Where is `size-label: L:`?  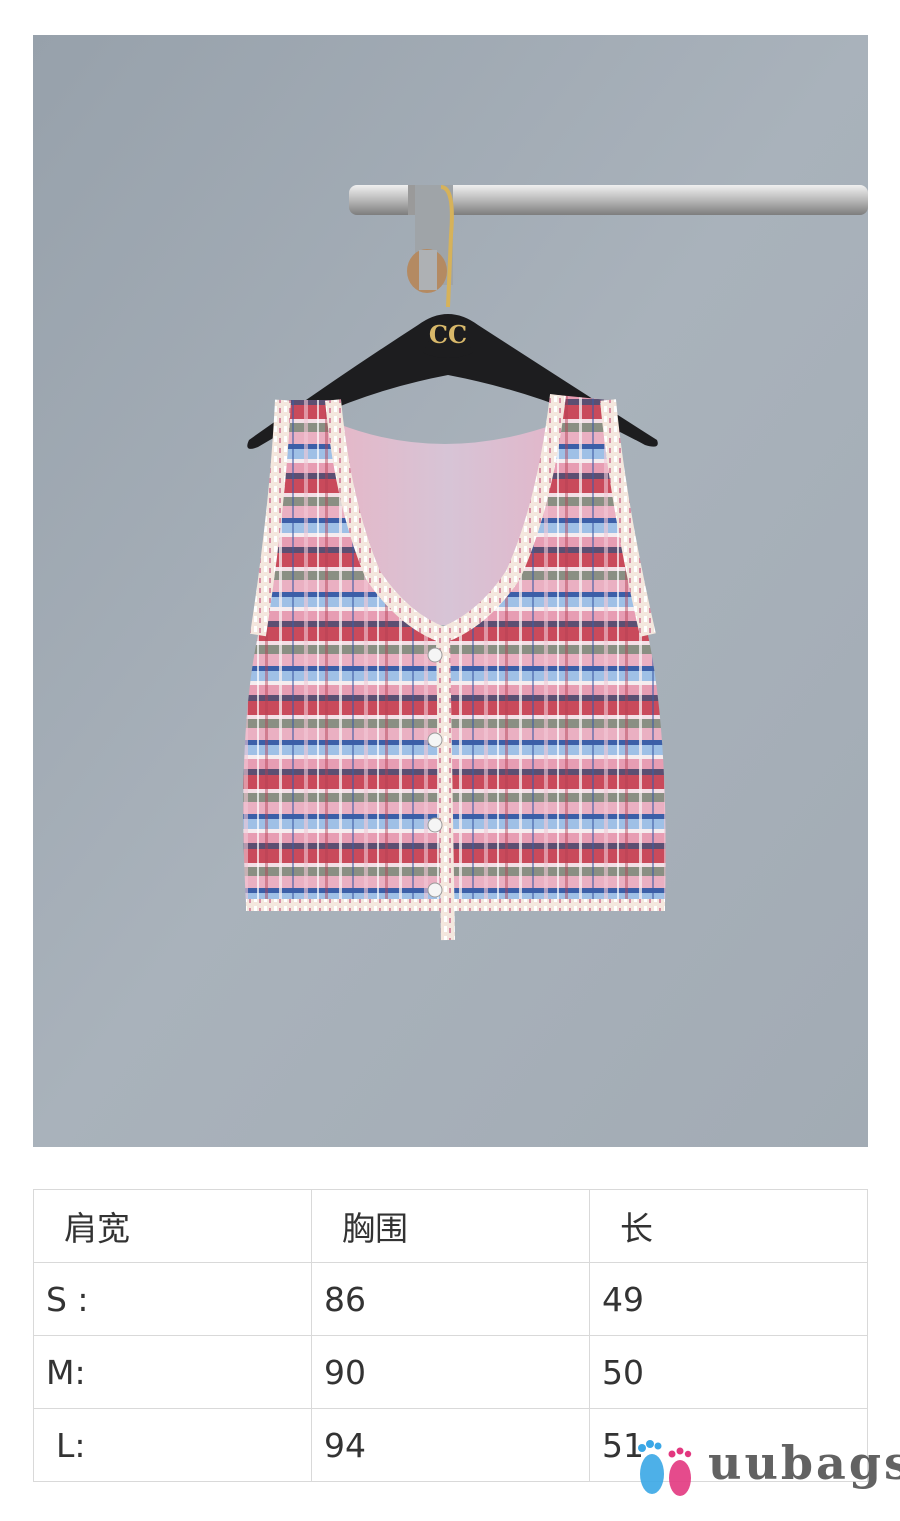
size-label: L: is located at coordinates (172, 1445).